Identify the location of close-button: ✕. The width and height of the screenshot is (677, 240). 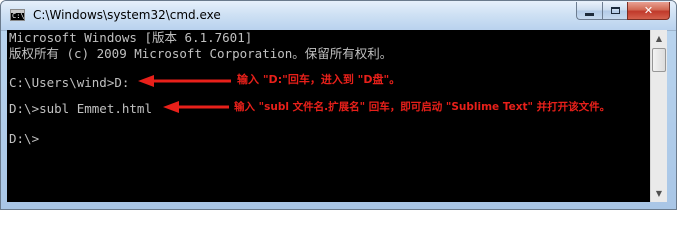
(648, 11).